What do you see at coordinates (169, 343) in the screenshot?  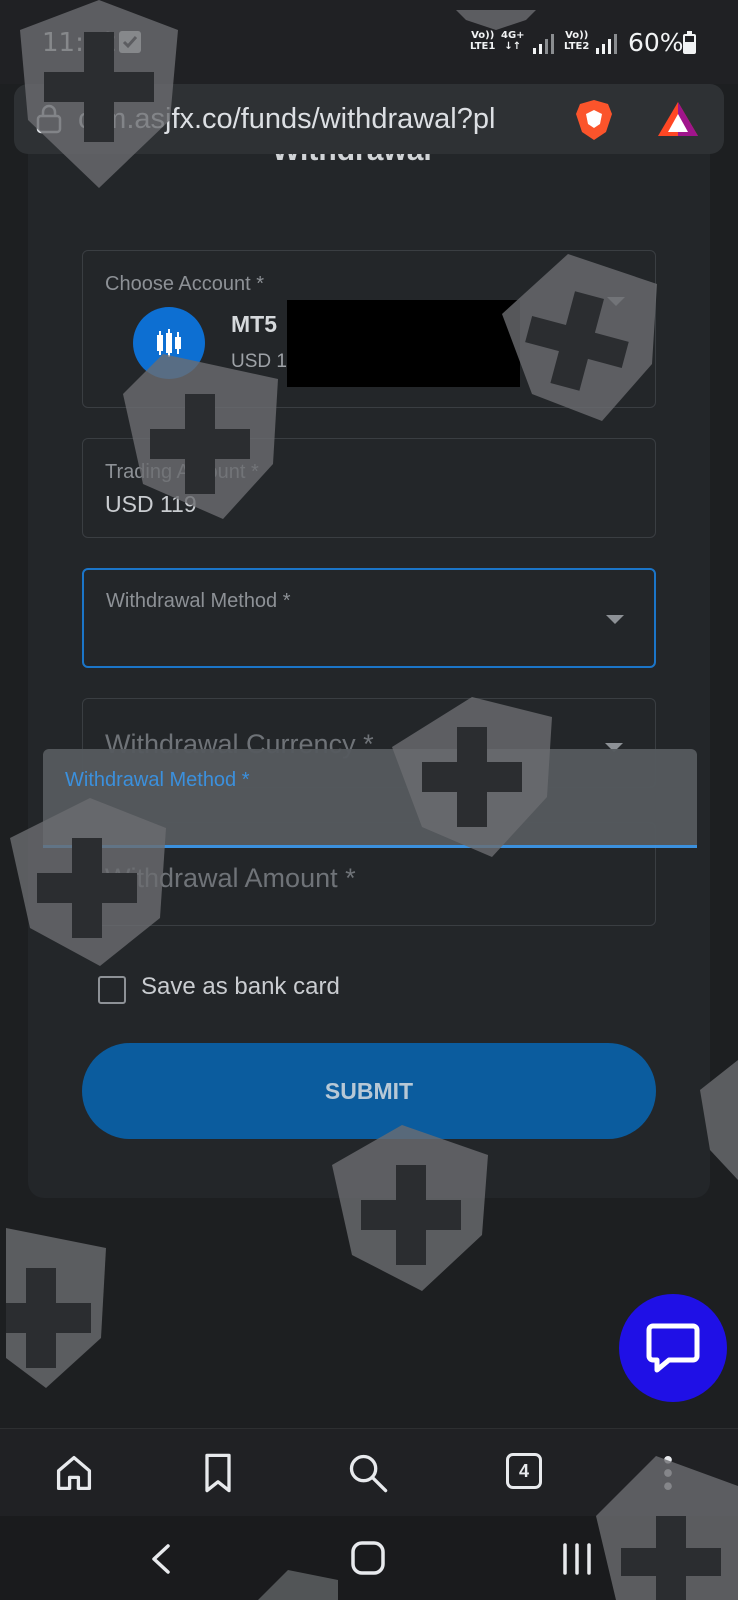 I see `candlestick-icon` at bounding box center [169, 343].